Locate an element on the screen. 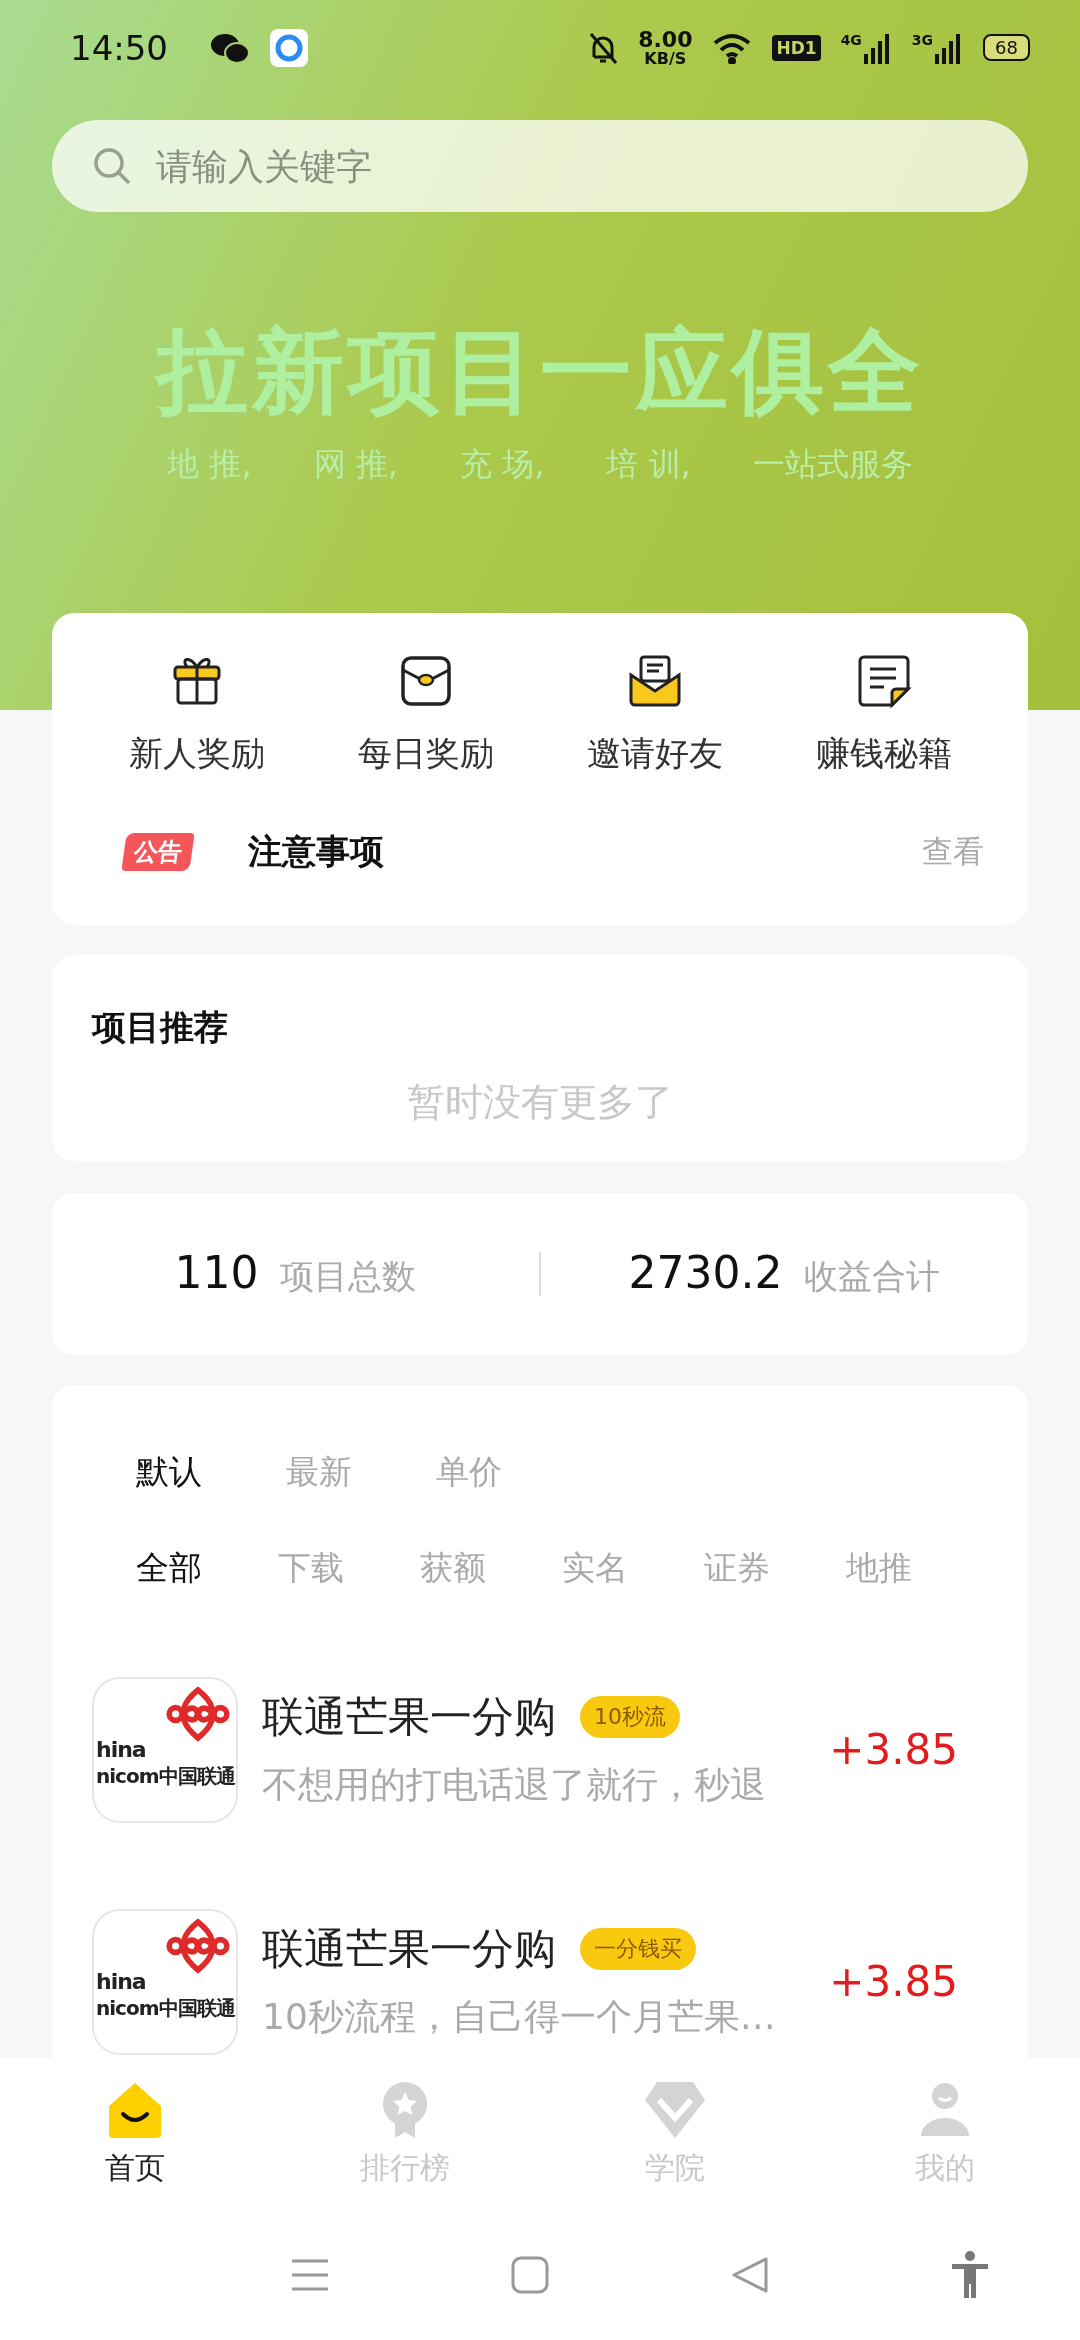 The width and height of the screenshot is (1080, 2340). sort-tab: 单价 is located at coordinates (511, 1473).